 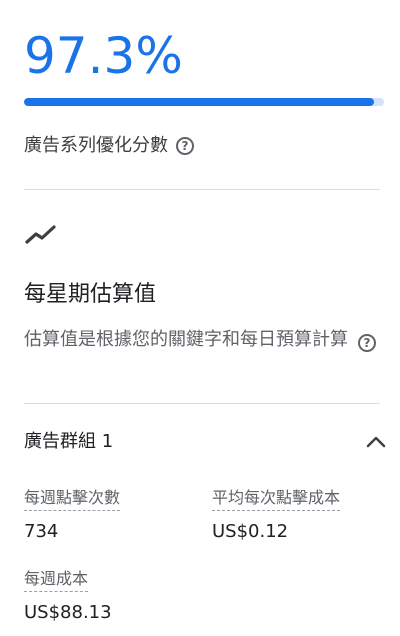 What do you see at coordinates (40, 234) in the screenshot?
I see `trending-up-icon` at bounding box center [40, 234].